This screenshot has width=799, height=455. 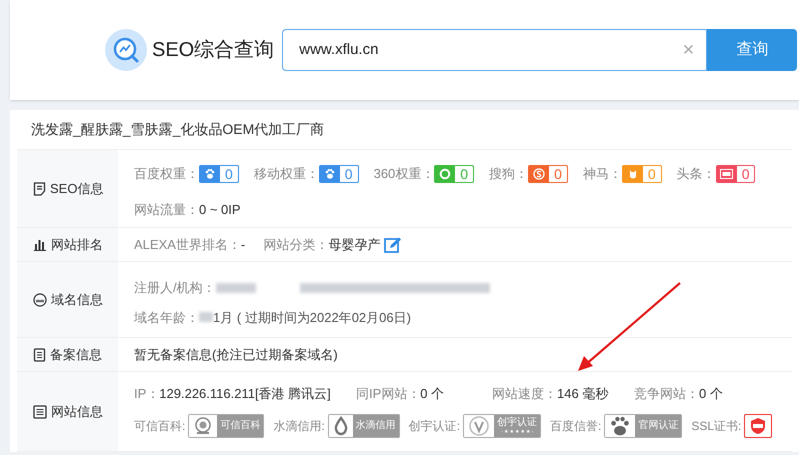 What do you see at coordinates (696, 174) in the screenshot?
I see `weight-label: 头条：` at bounding box center [696, 174].